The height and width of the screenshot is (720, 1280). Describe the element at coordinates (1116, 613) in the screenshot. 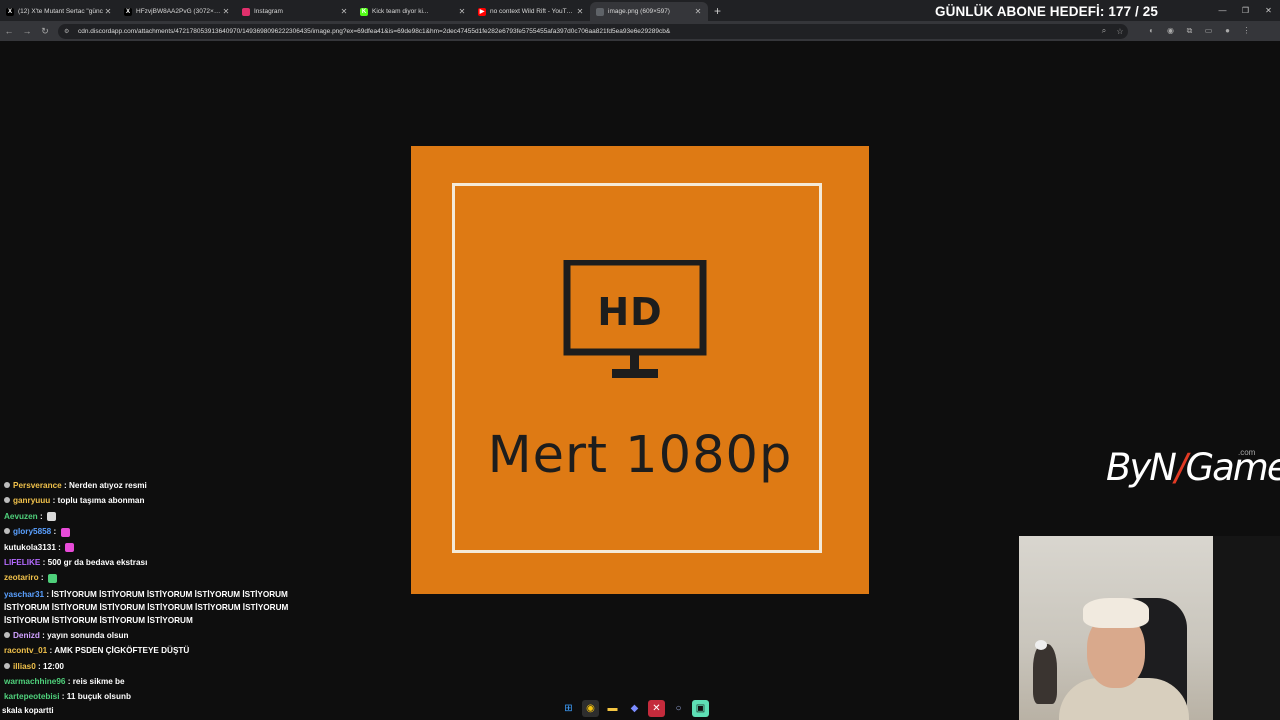

I see `streamer-hair` at that location.